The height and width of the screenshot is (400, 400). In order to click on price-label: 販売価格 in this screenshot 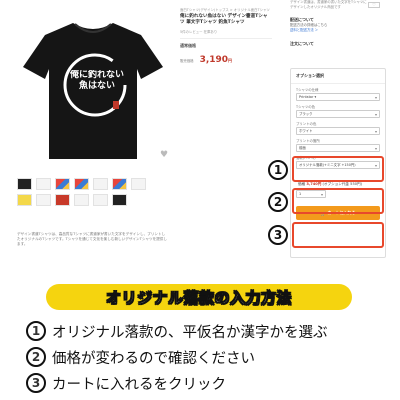, I will do `click(187, 60)`.